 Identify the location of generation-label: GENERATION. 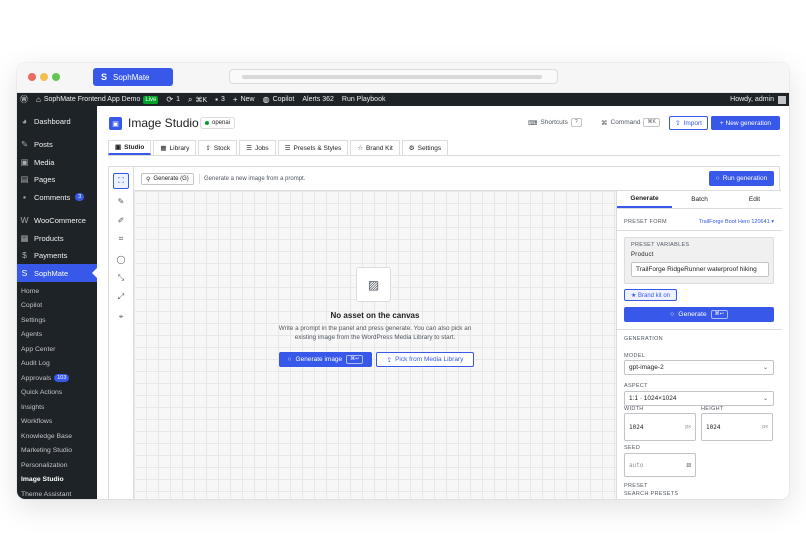
(643, 339).